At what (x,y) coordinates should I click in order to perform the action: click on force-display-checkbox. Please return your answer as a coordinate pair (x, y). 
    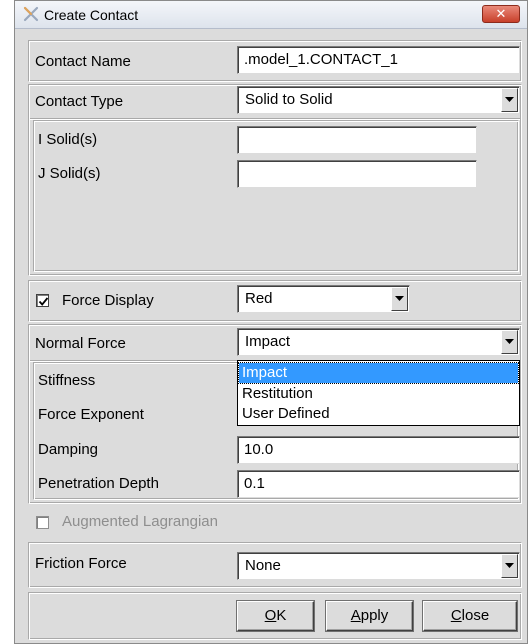
    Looking at the image, I should click on (42, 300).